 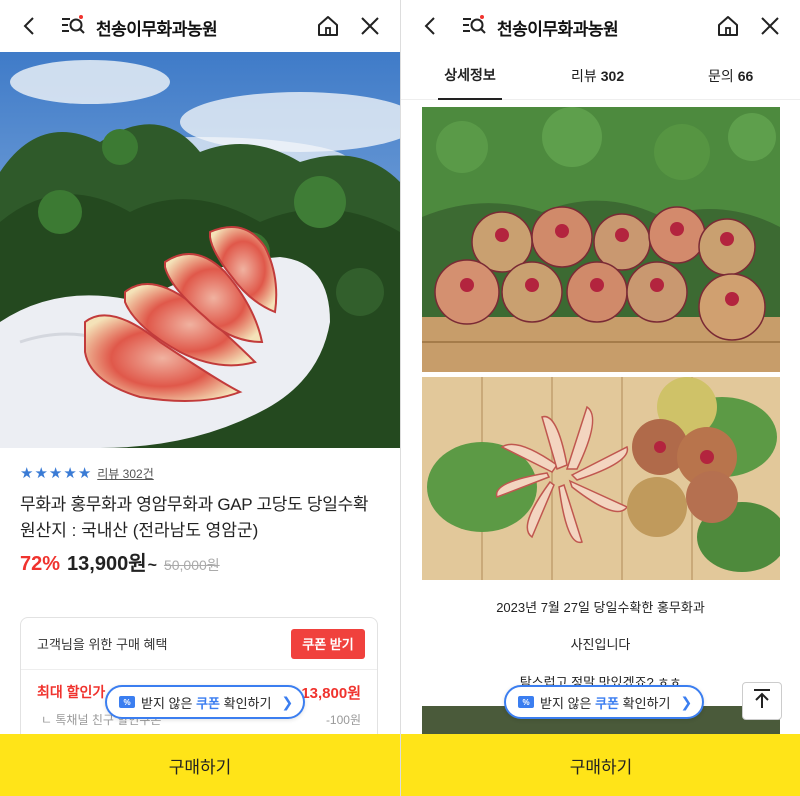 What do you see at coordinates (584, 76) in the screenshot?
I see `tab-reviews-label: 리뷰` at bounding box center [584, 76].